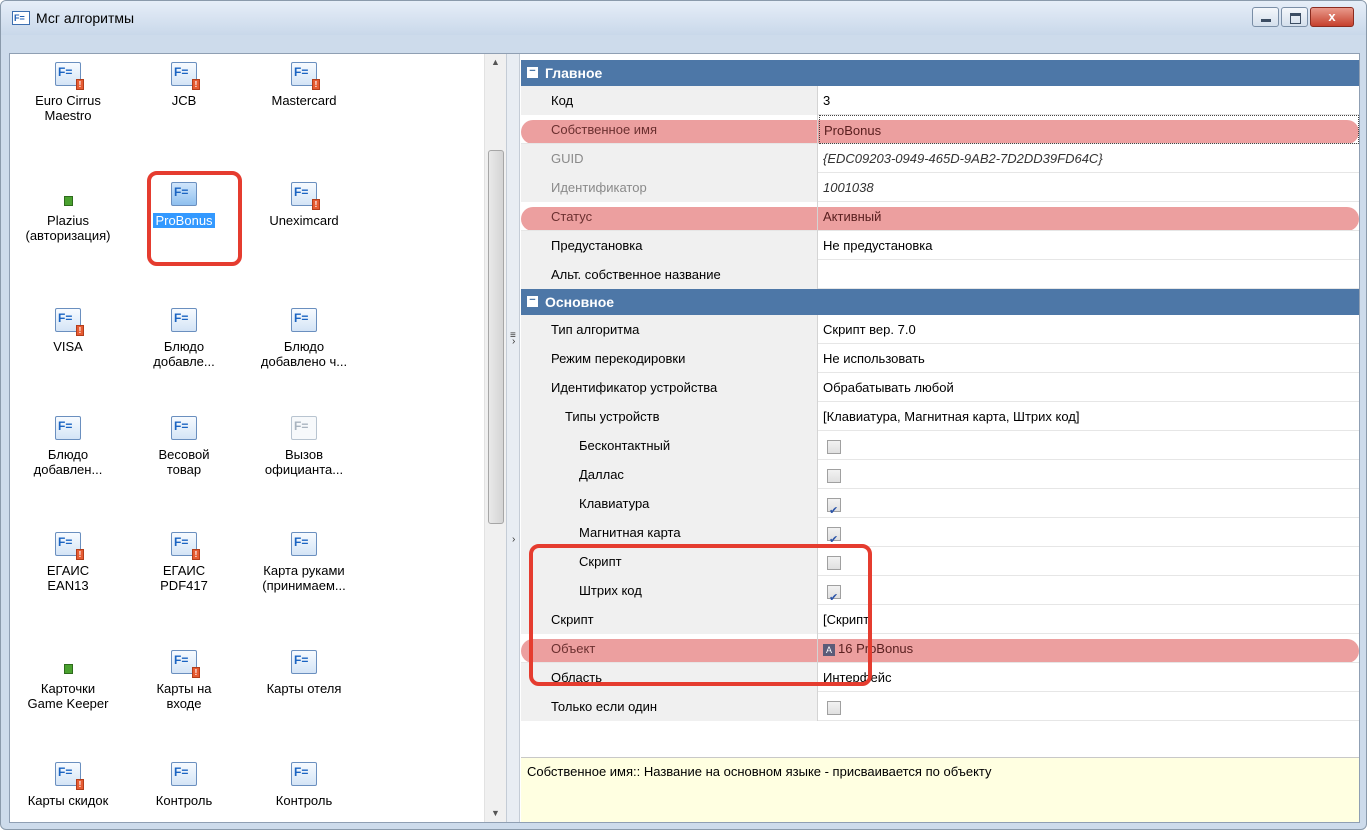  What do you see at coordinates (184, 578) in the screenshot?
I see `algorithm-label: ЕГАИС PDF417` at bounding box center [184, 578].